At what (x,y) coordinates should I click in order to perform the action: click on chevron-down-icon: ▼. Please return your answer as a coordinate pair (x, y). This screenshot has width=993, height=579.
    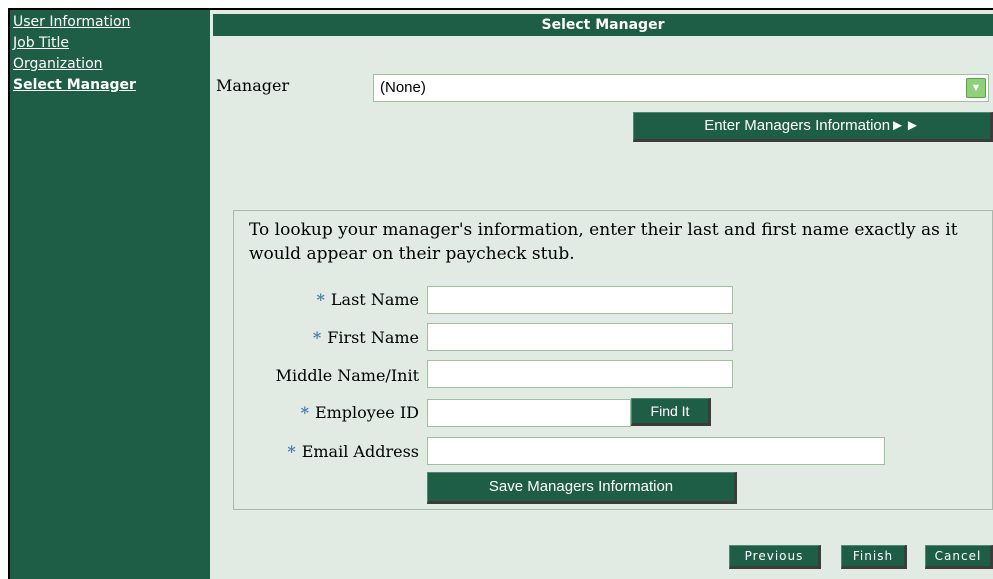
    Looking at the image, I should click on (976, 88).